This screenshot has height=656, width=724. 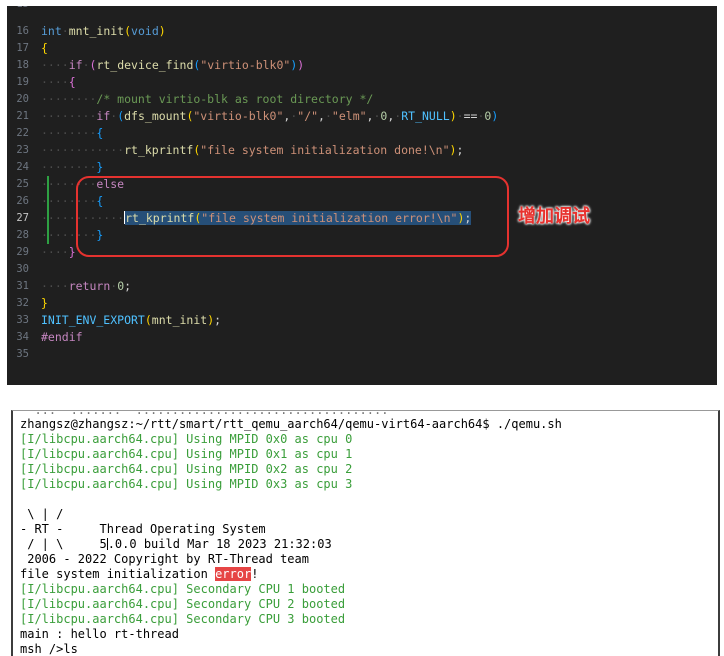 What do you see at coordinates (22, 167) in the screenshot?
I see `line-number: 24` at bounding box center [22, 167].